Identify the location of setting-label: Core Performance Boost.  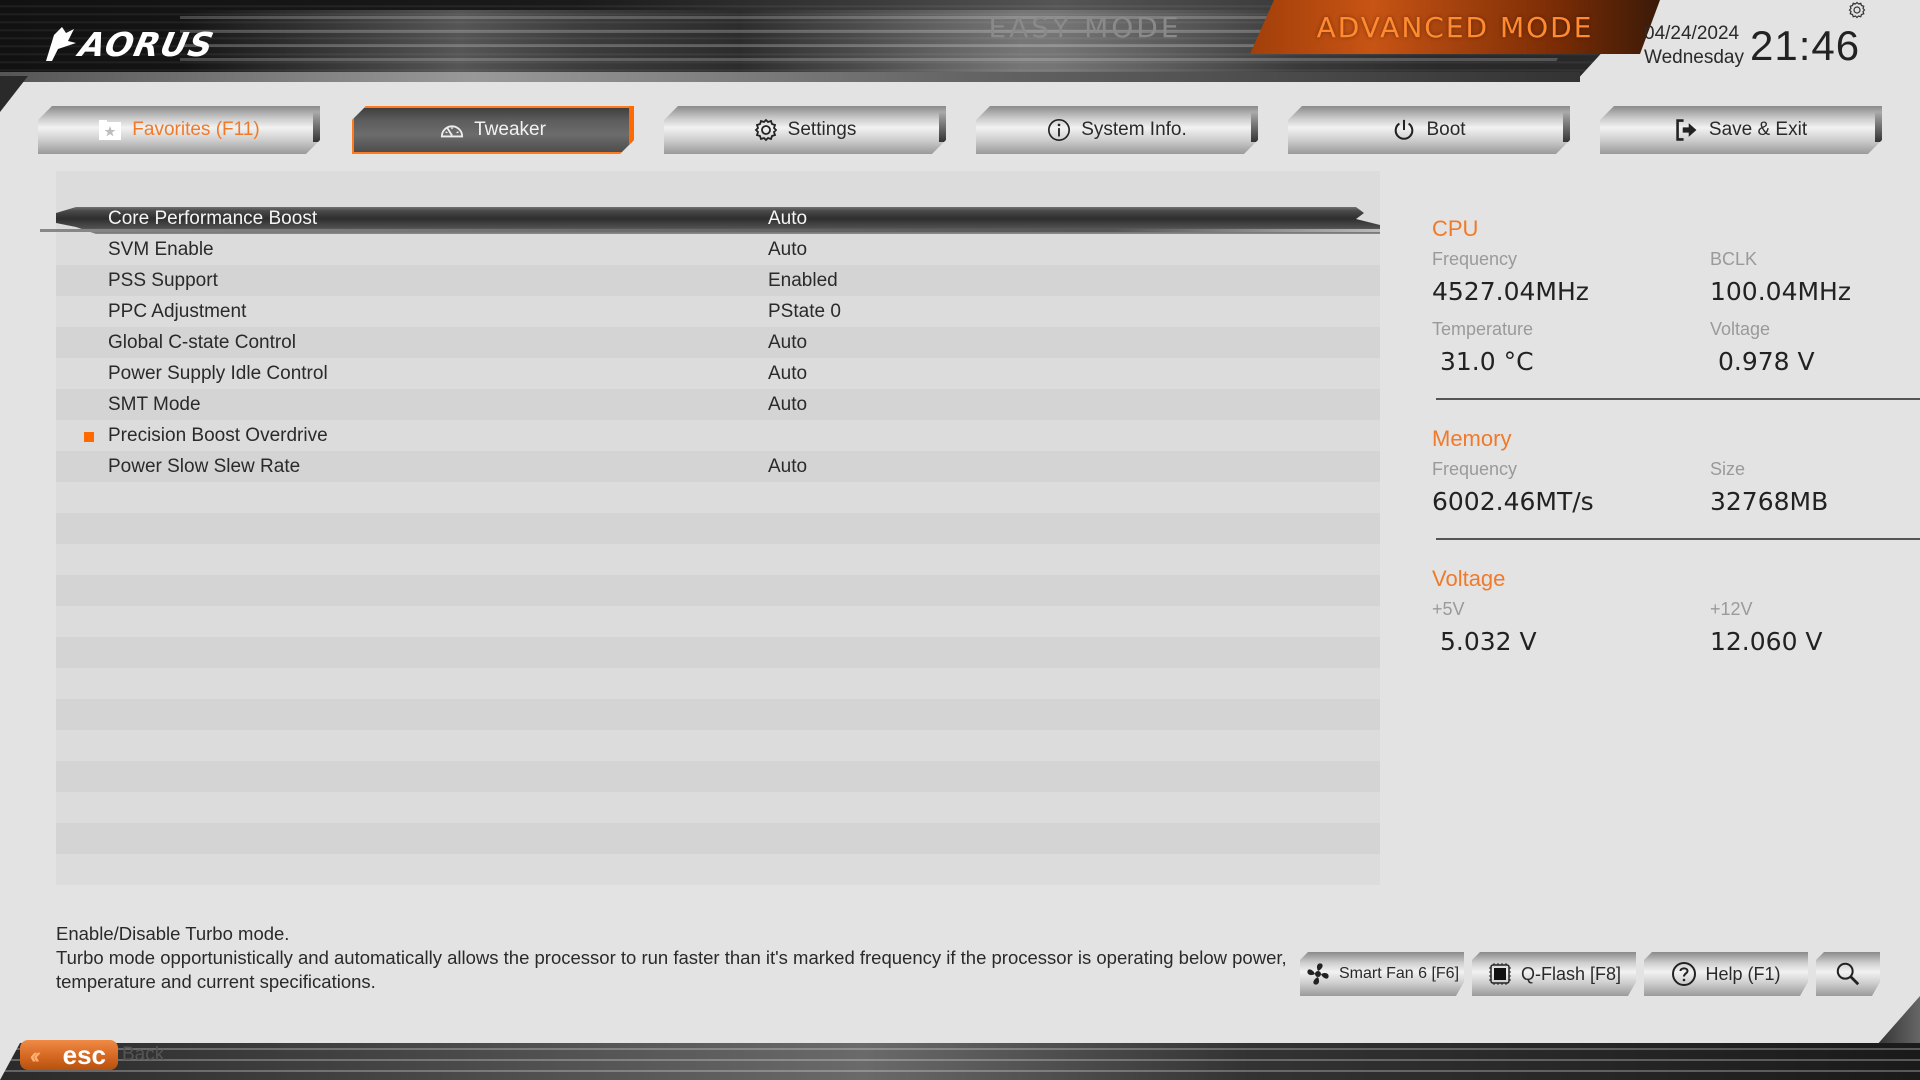
(213, 218).